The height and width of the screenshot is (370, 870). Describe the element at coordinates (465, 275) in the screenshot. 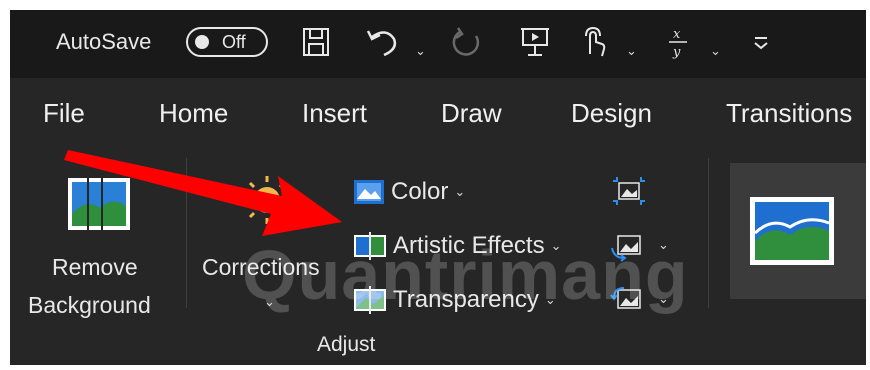

I see `watermark: Quantrimang` at that location.